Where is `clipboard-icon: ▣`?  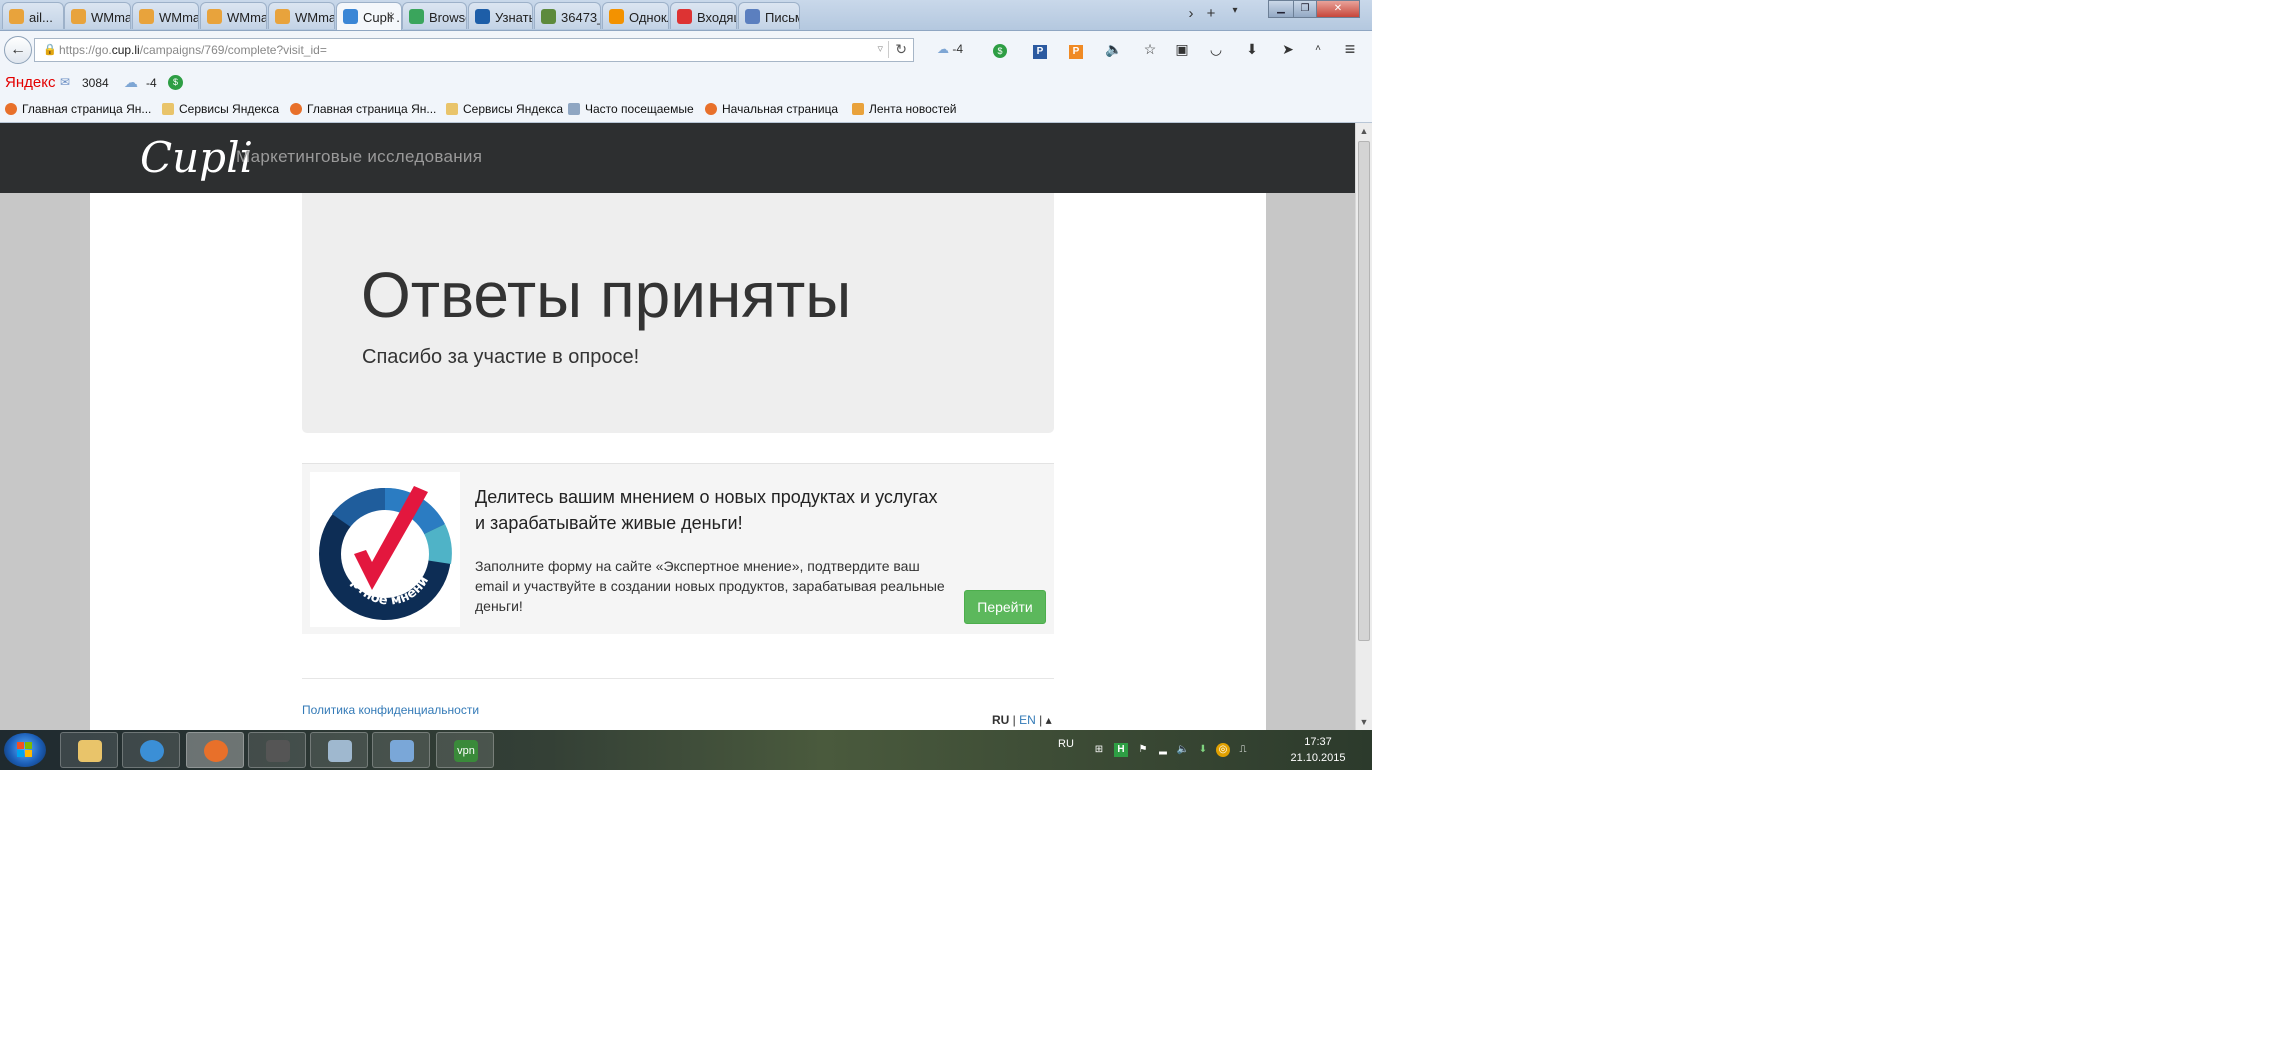 clipboard-icon: ▣ is located at coordinates (1182, 49).